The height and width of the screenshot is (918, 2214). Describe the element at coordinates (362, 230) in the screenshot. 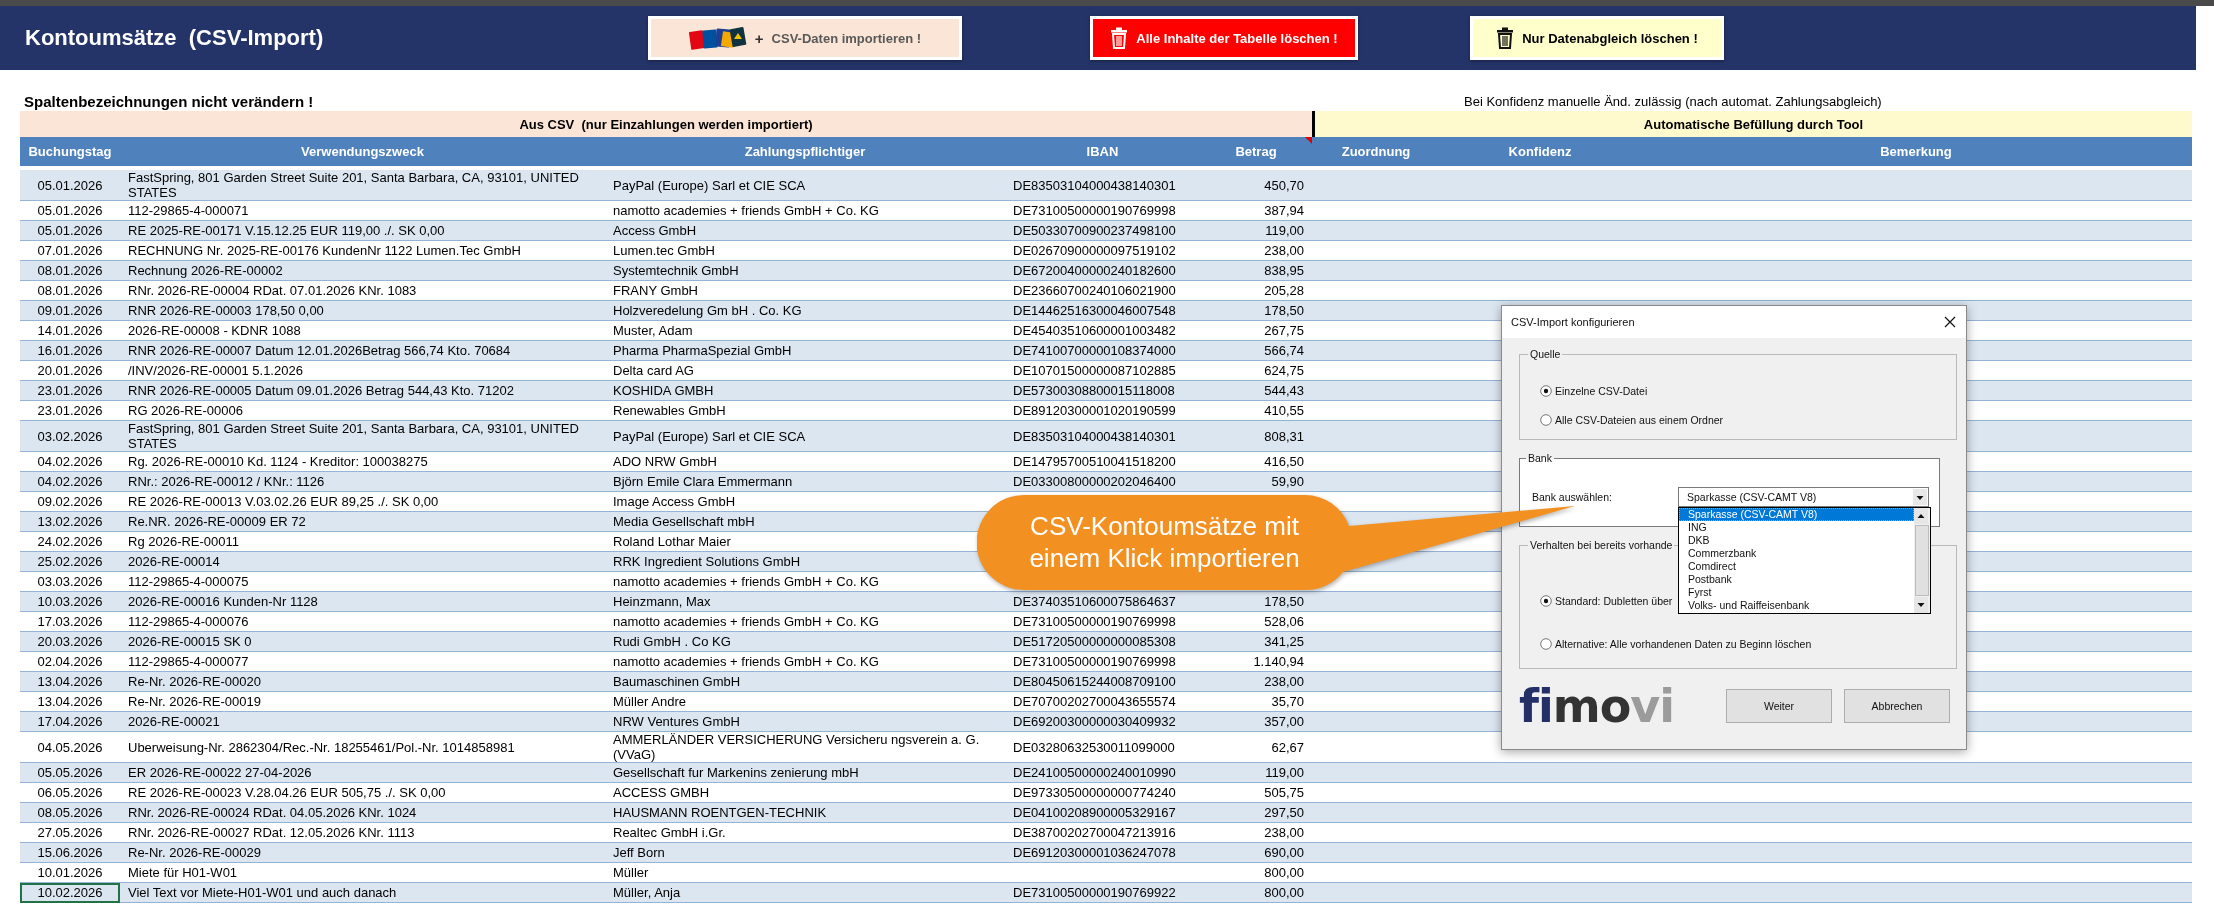

I see `table-cell: RE 2025-RE-00171 V.15.12.25 EUR 119,00 ./. SK 0,00` at that location.